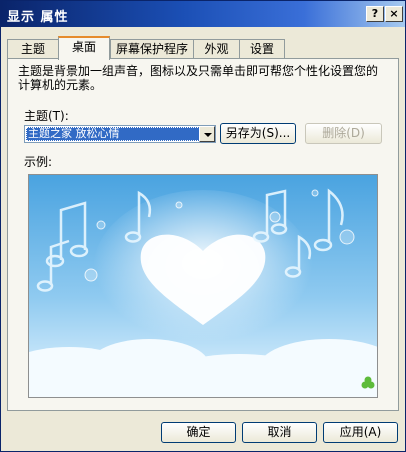 This screenshot has width=406, height=452. Describe the element at coordinates (33, 48) in the screenshot. I see `tab-themes: 主题` at that location.